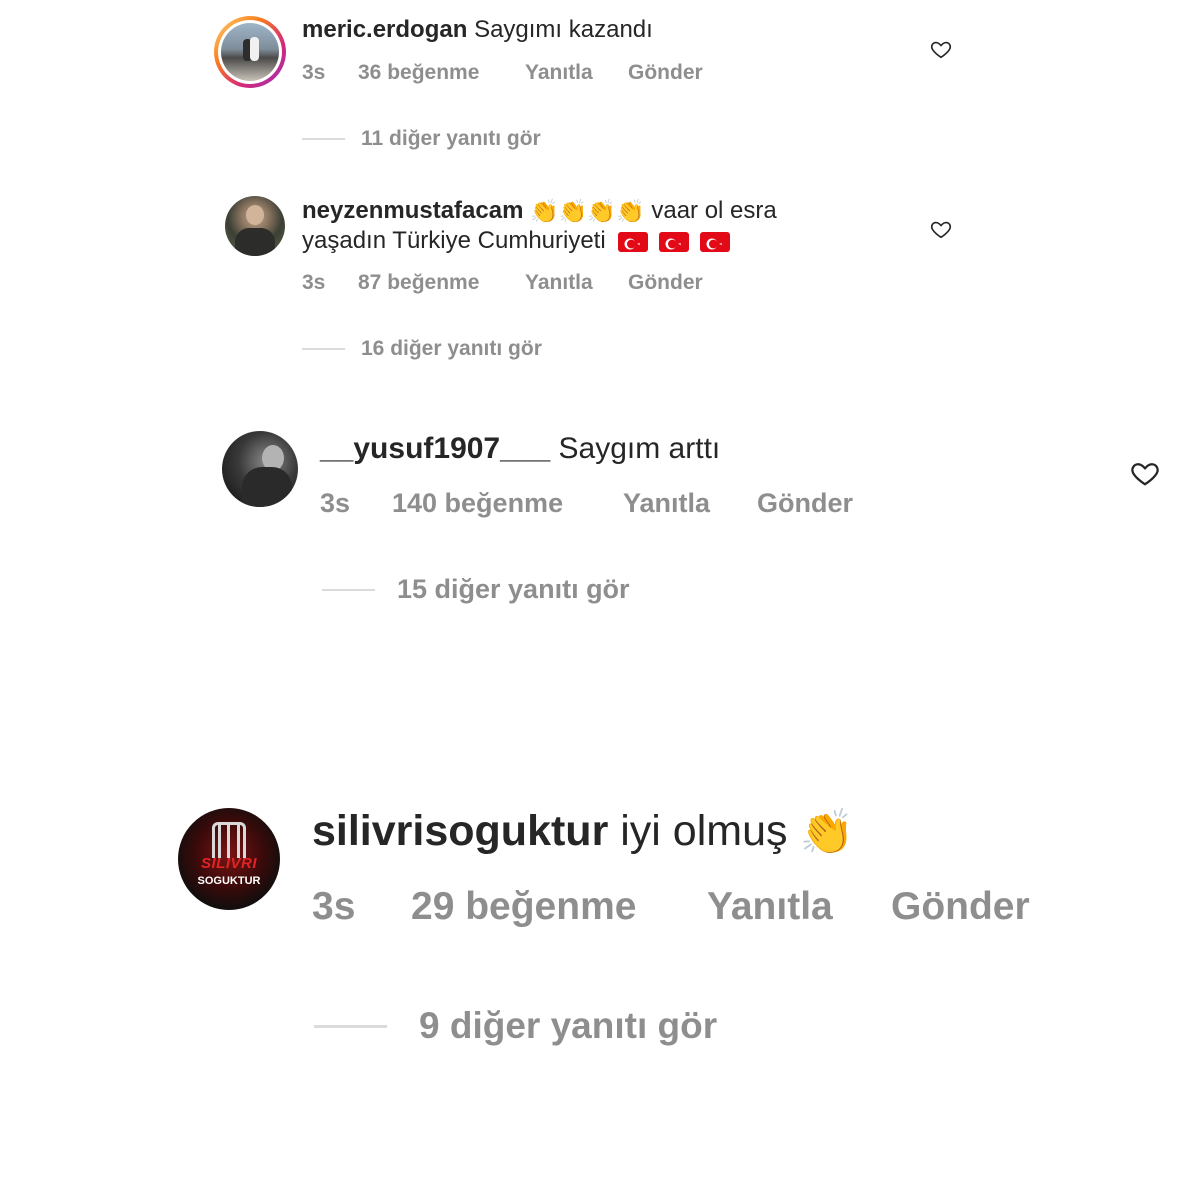 The width and height of the screenshot is (1200, 1200). What do you see at coordinates (228, 863) in the screenshot?
I see `avatar-text-top: SILIVRI` at bounding box center [228, 863].